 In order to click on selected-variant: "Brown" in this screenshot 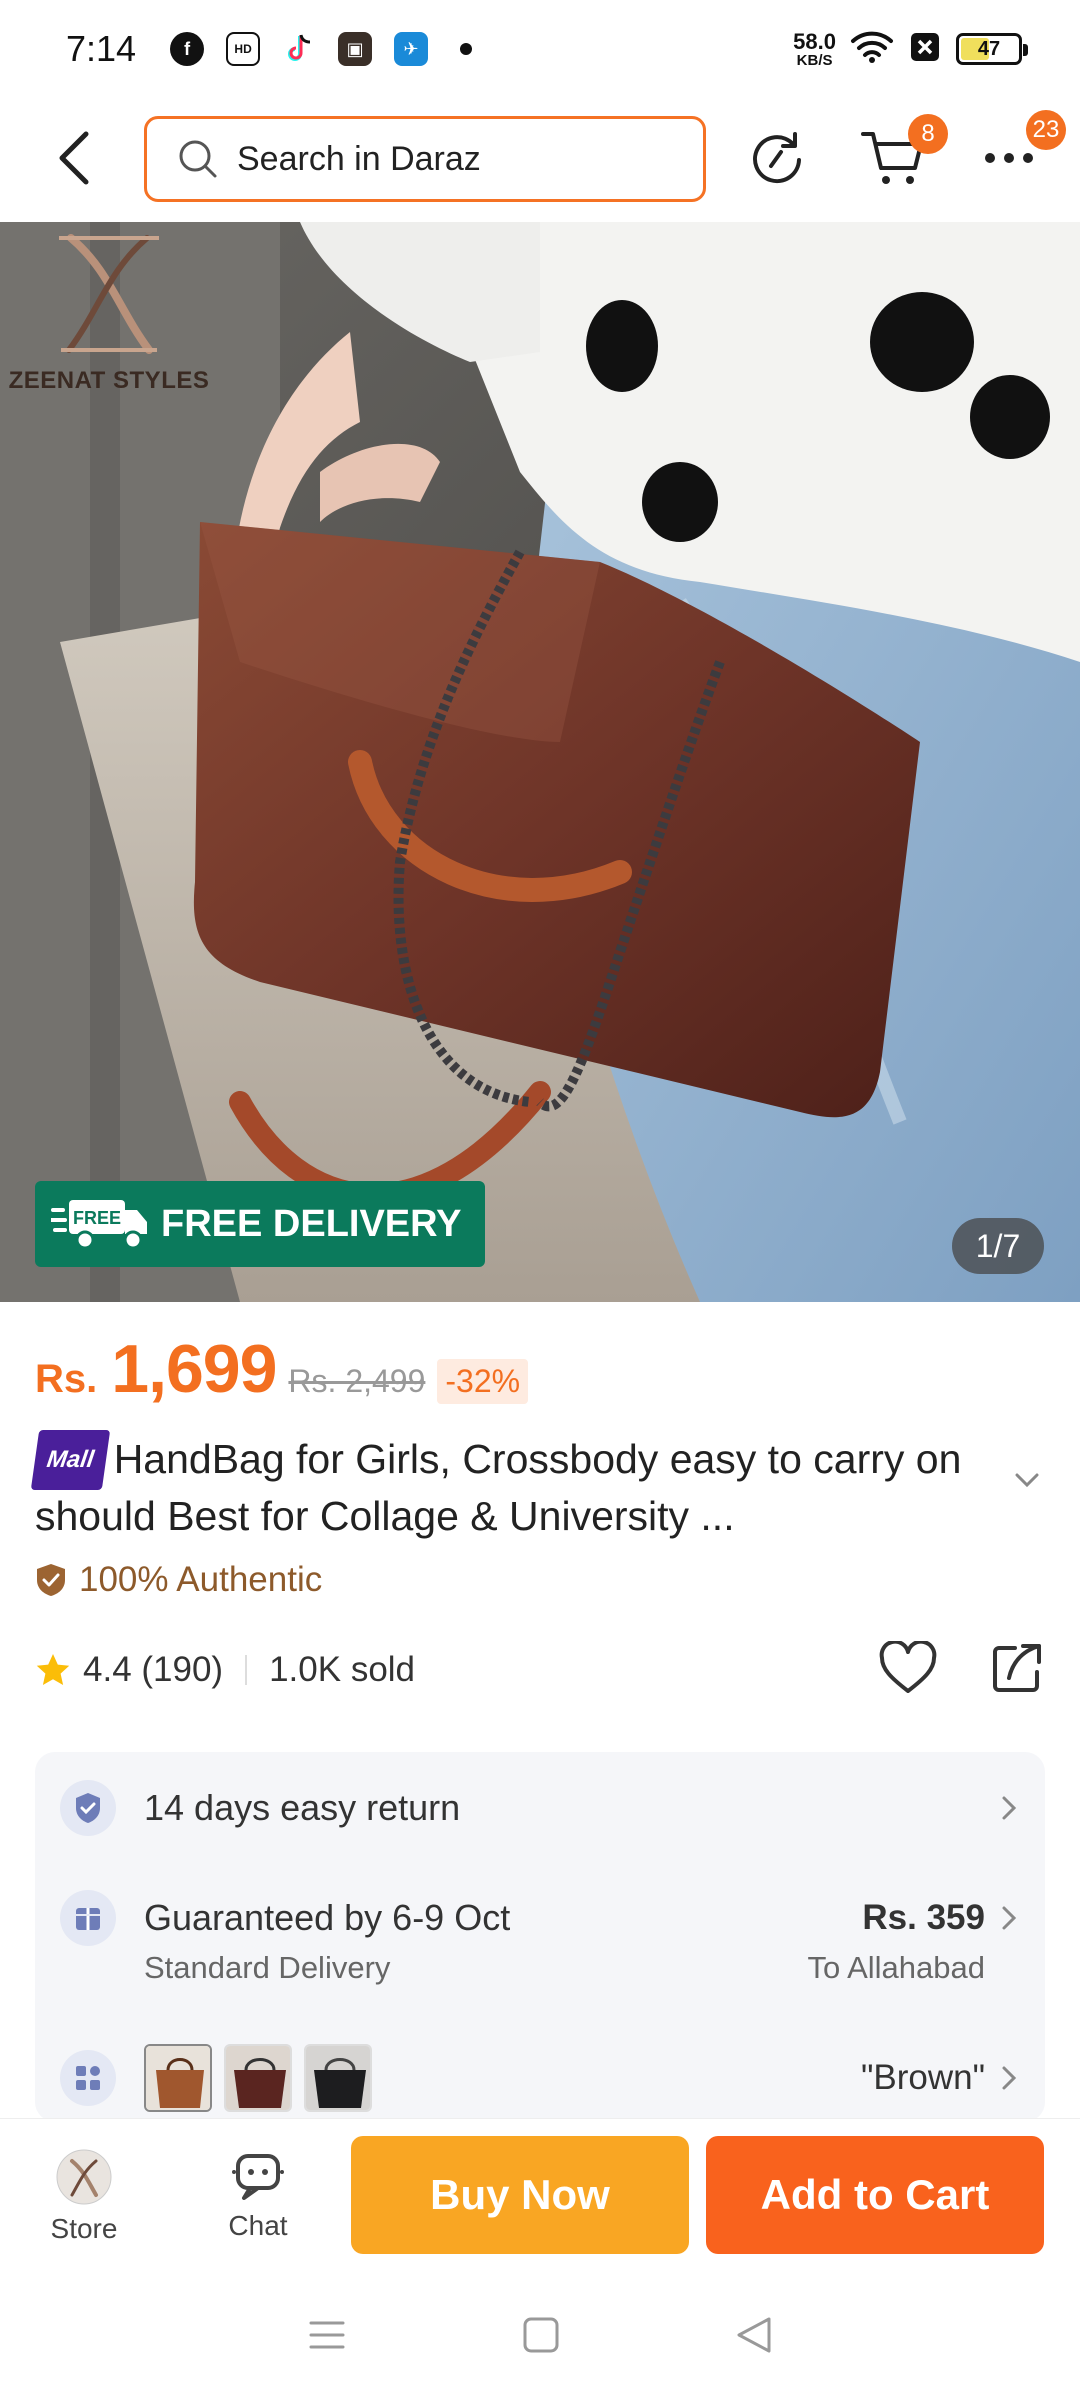, I will do `click(922, 2077)`.